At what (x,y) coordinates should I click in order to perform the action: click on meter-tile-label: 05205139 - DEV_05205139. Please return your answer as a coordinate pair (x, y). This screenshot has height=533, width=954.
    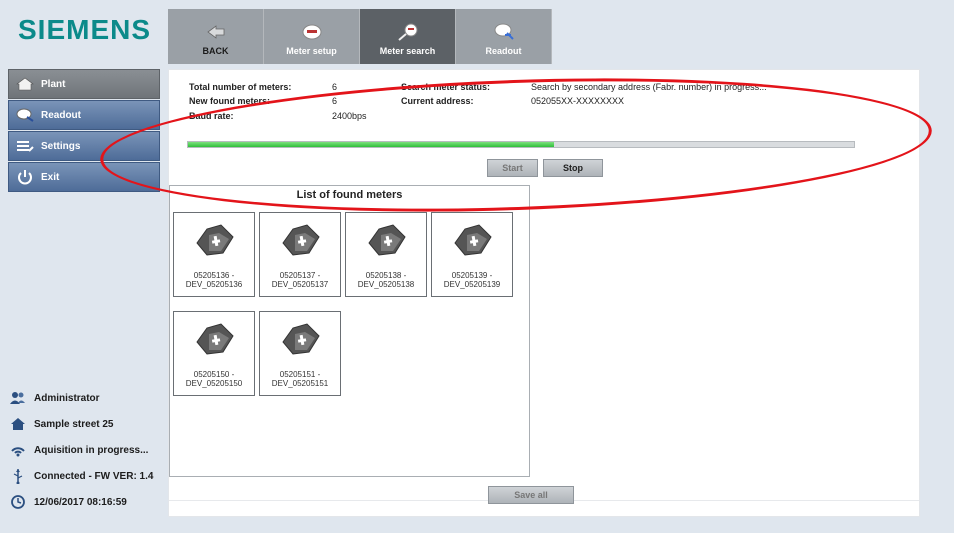
    Looking at the image, I should click on (472, 280).